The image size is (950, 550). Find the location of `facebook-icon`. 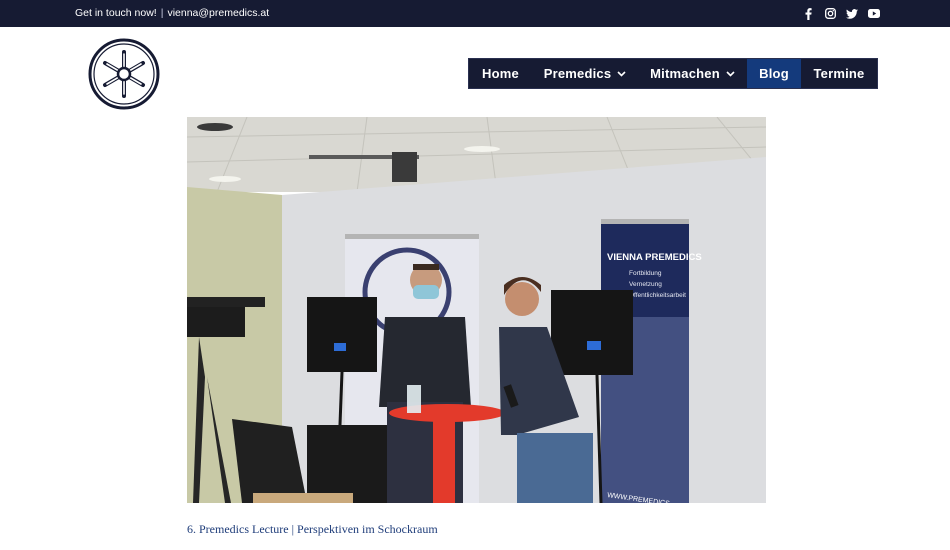

facebook-icon is located at coordinates (808, 13).